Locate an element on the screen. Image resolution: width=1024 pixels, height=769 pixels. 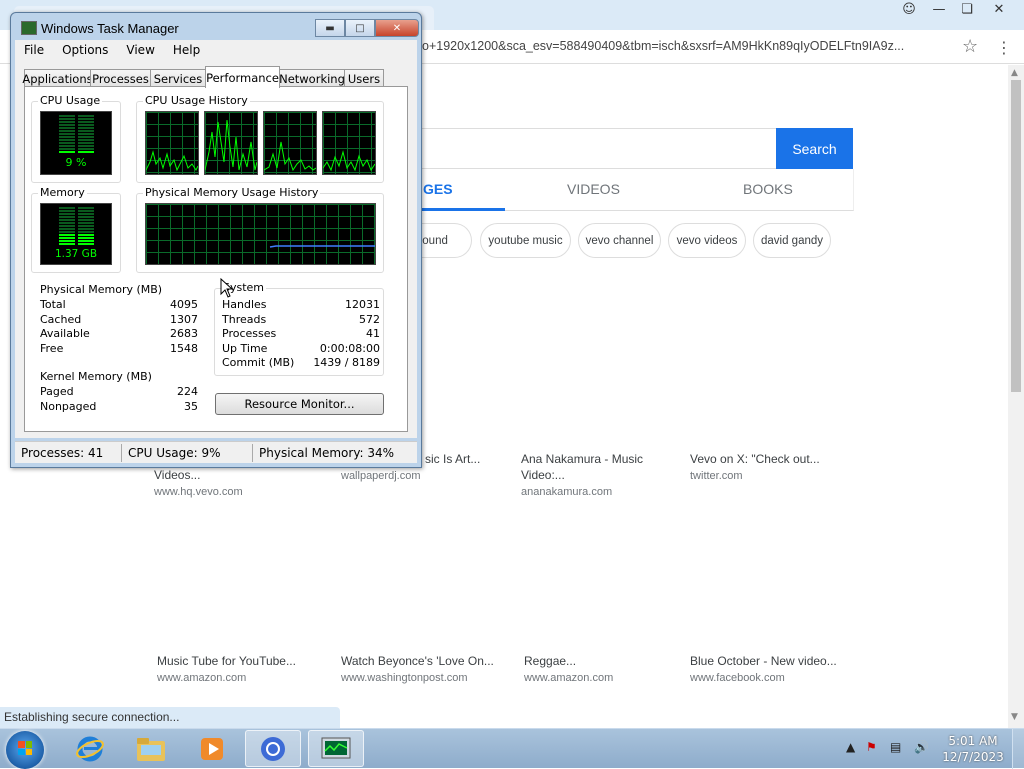
stat-name: Commit (MB) is located at coordinates (258, 362).